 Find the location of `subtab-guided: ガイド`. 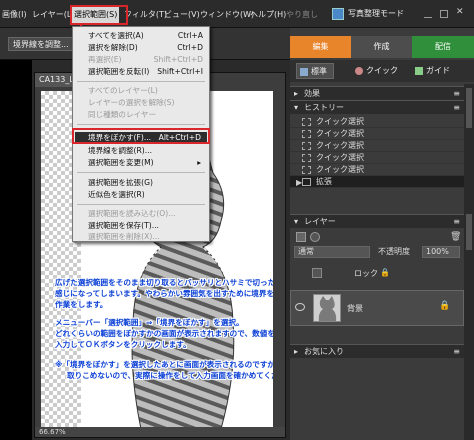

subtab-guided: ガイド is located at coordinates (431, 71).